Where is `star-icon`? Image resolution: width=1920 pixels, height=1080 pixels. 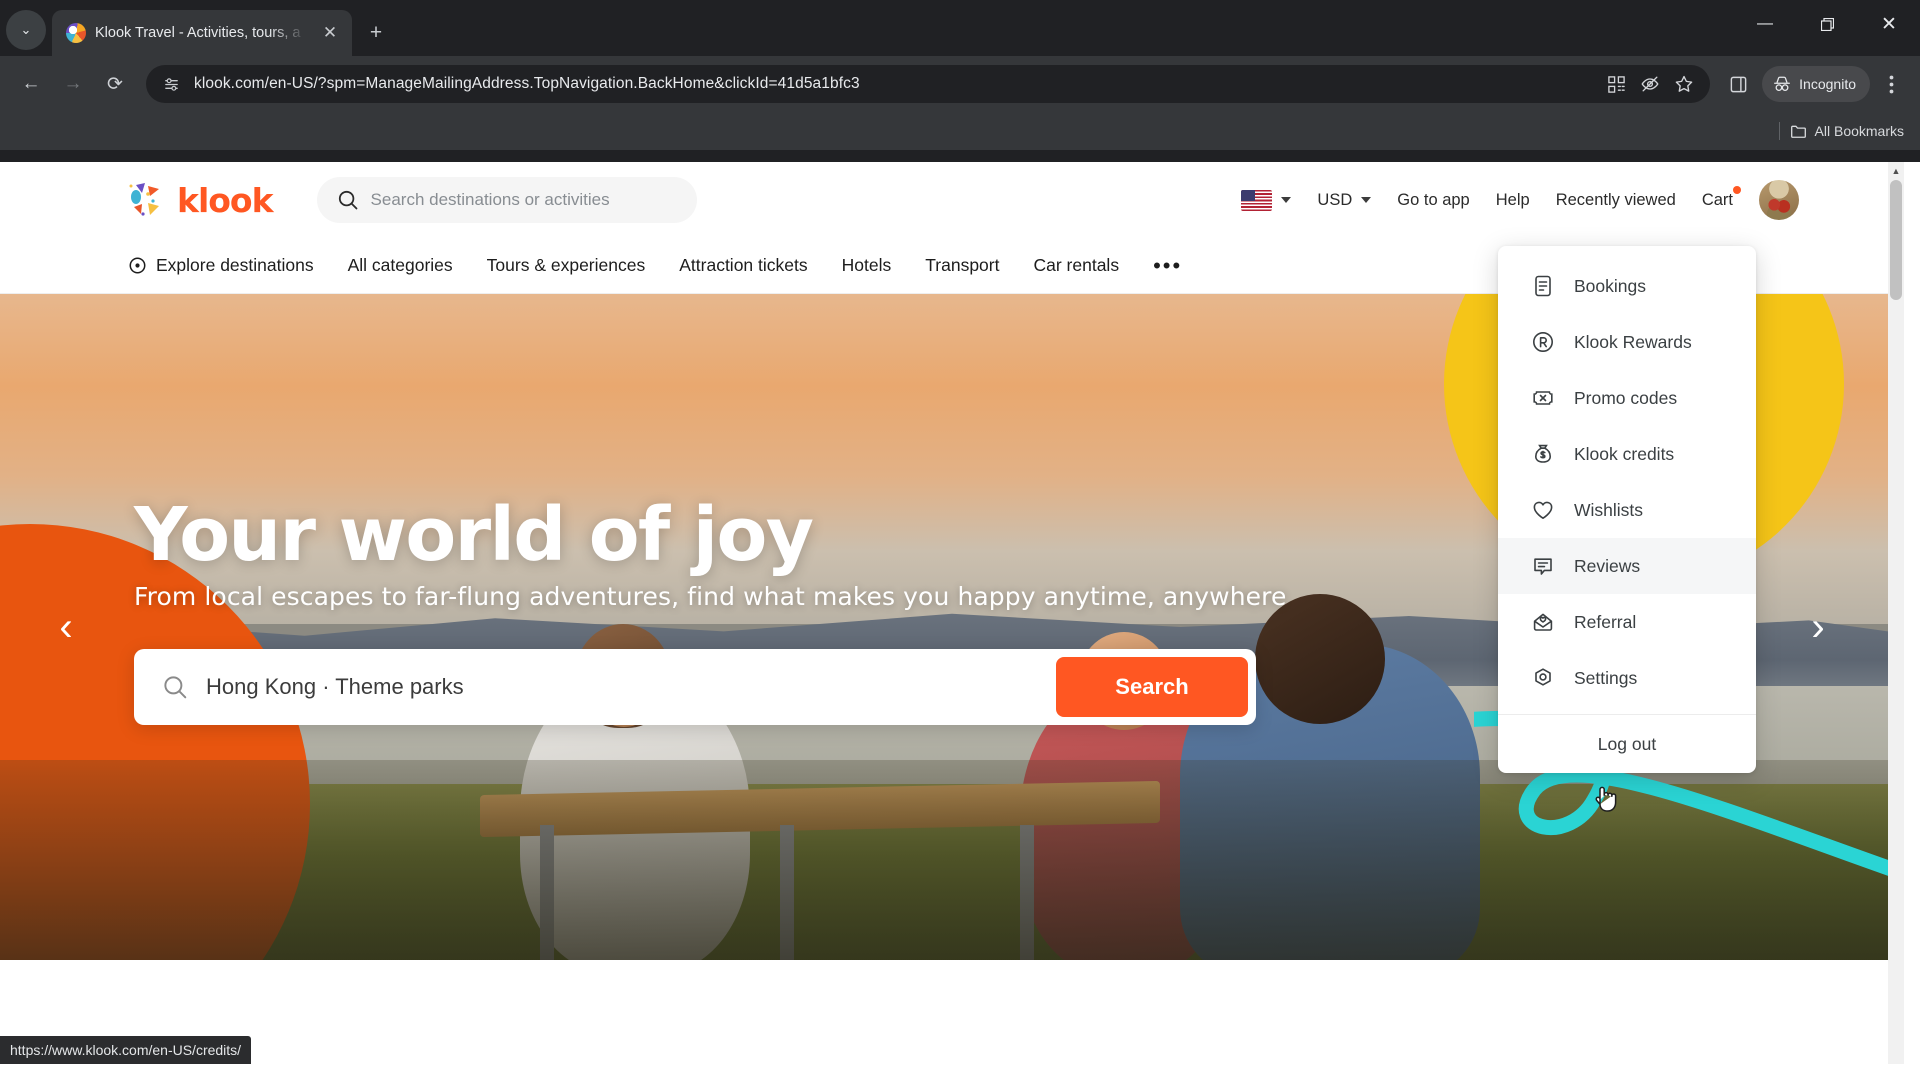
star-icon is located at coordinates (1684, 84).